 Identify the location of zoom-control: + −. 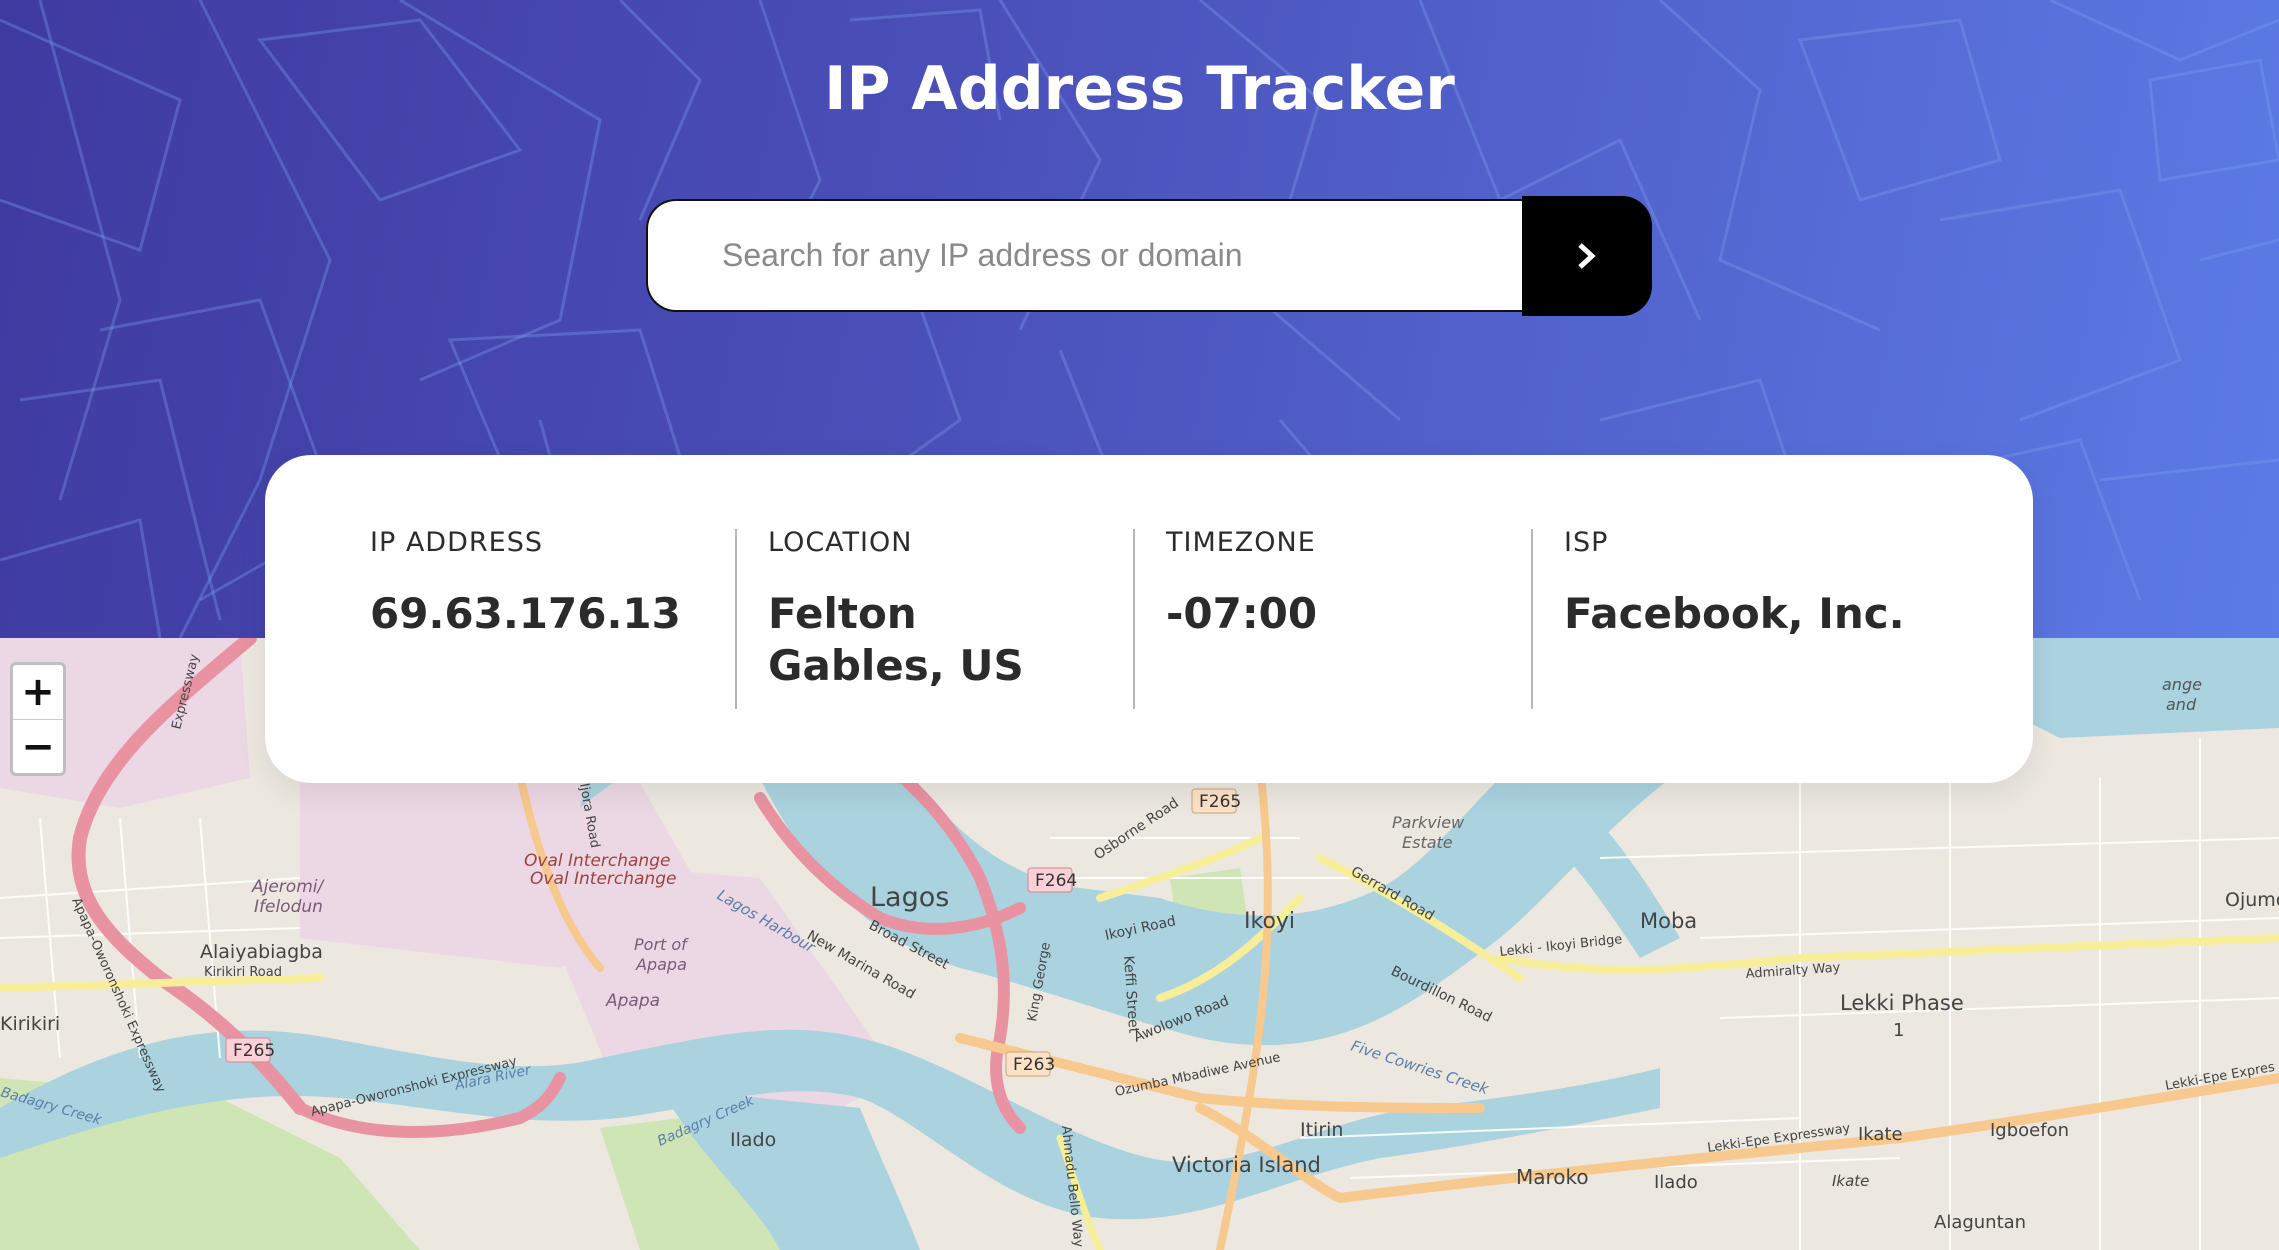
(38, 719).